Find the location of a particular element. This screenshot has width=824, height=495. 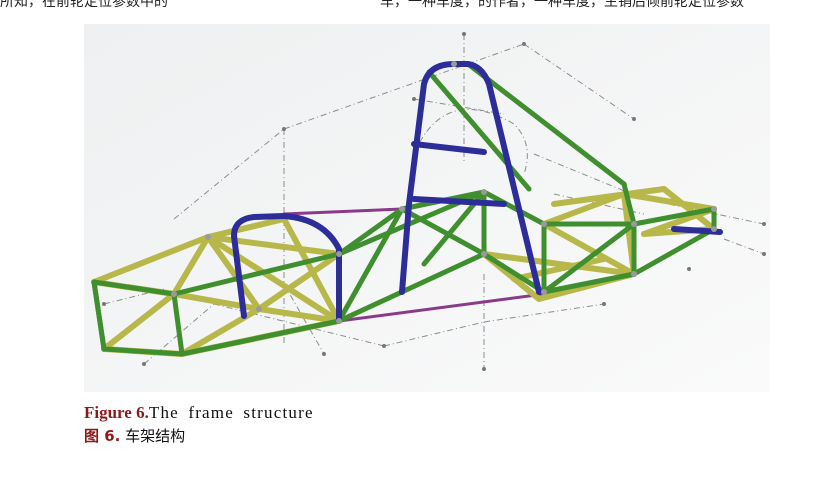

figure-caption-text: The frame structure is located at coordinates (231, 412).